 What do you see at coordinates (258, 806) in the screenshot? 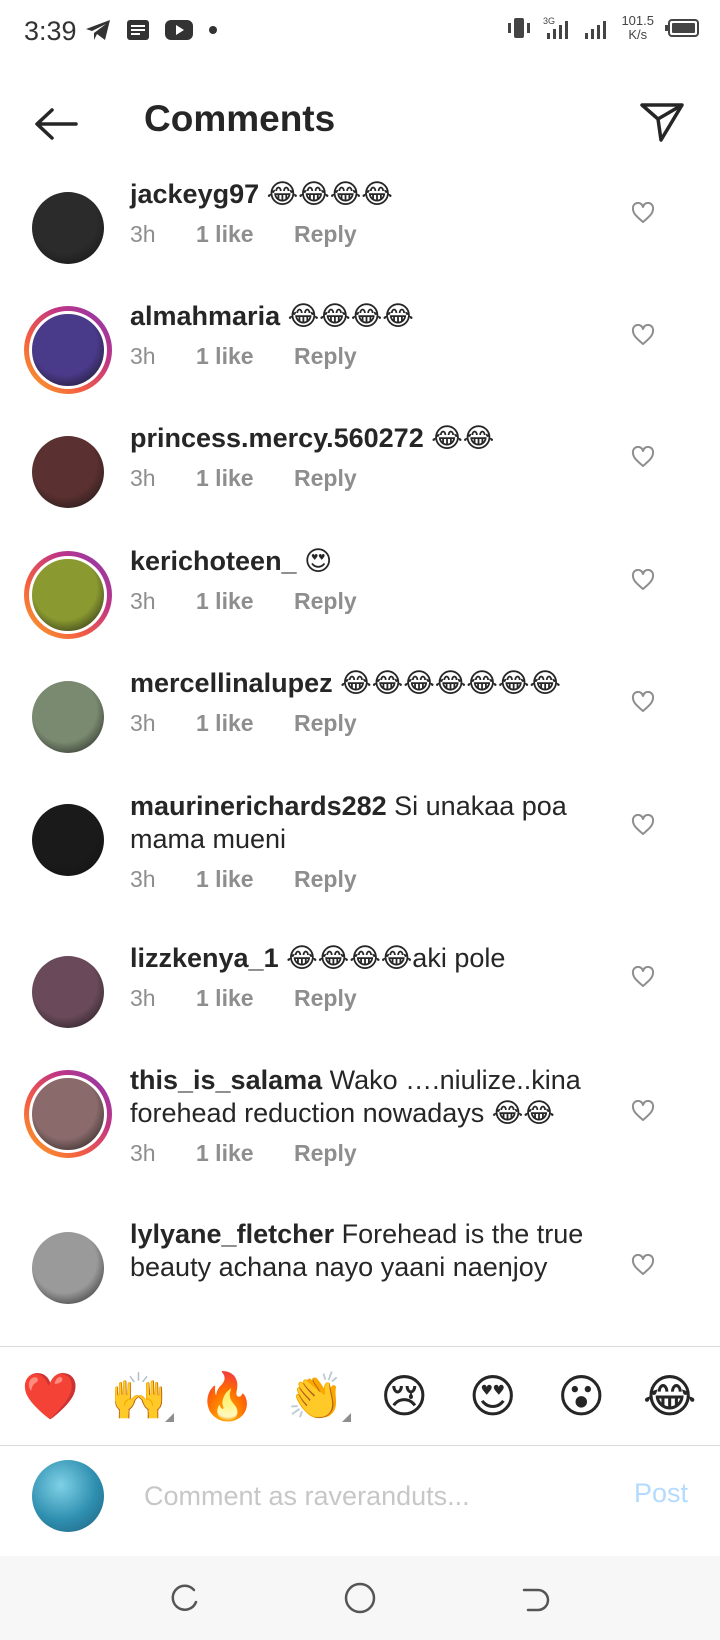
I see `comment-username: maurinerichards282` at bounding box center [258, 806].